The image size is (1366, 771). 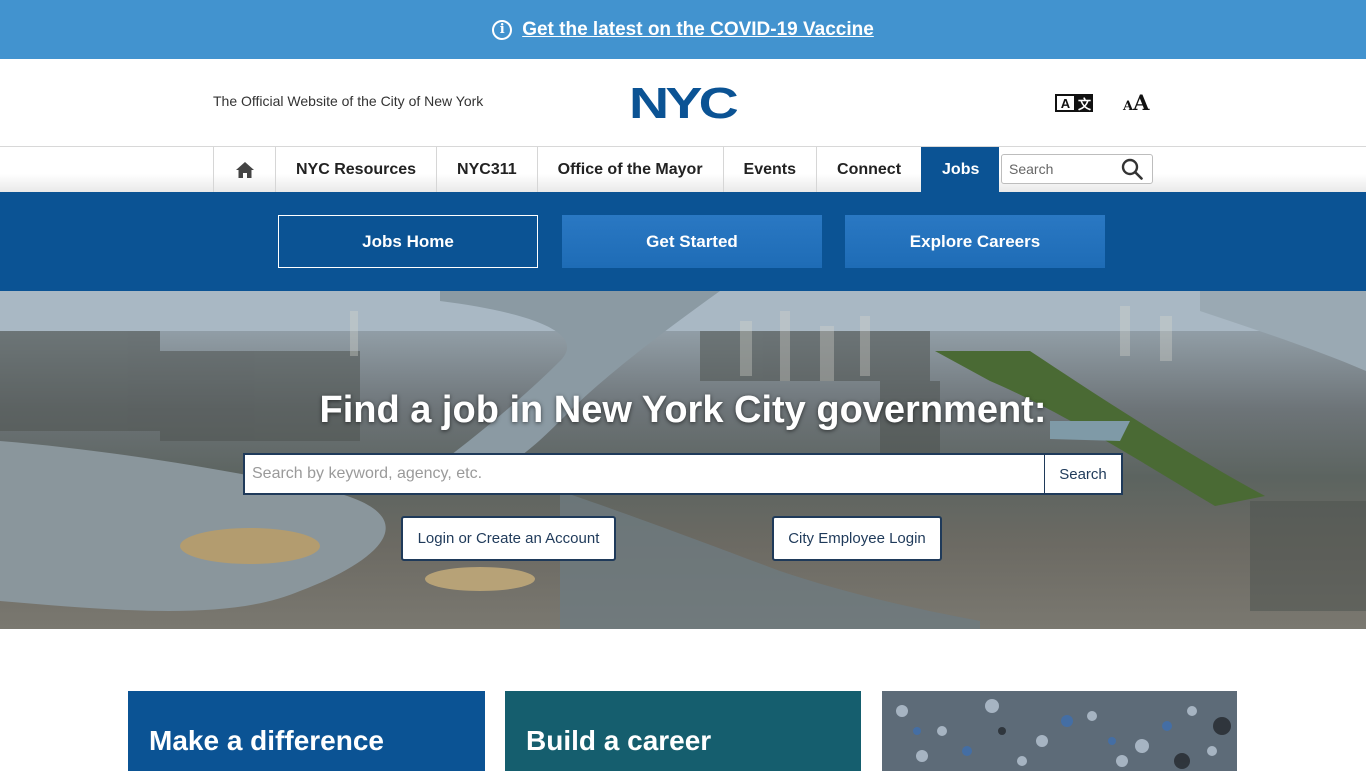 I want to click on city-employee-login-button: City Employee Login, so click(x=857, y=538).